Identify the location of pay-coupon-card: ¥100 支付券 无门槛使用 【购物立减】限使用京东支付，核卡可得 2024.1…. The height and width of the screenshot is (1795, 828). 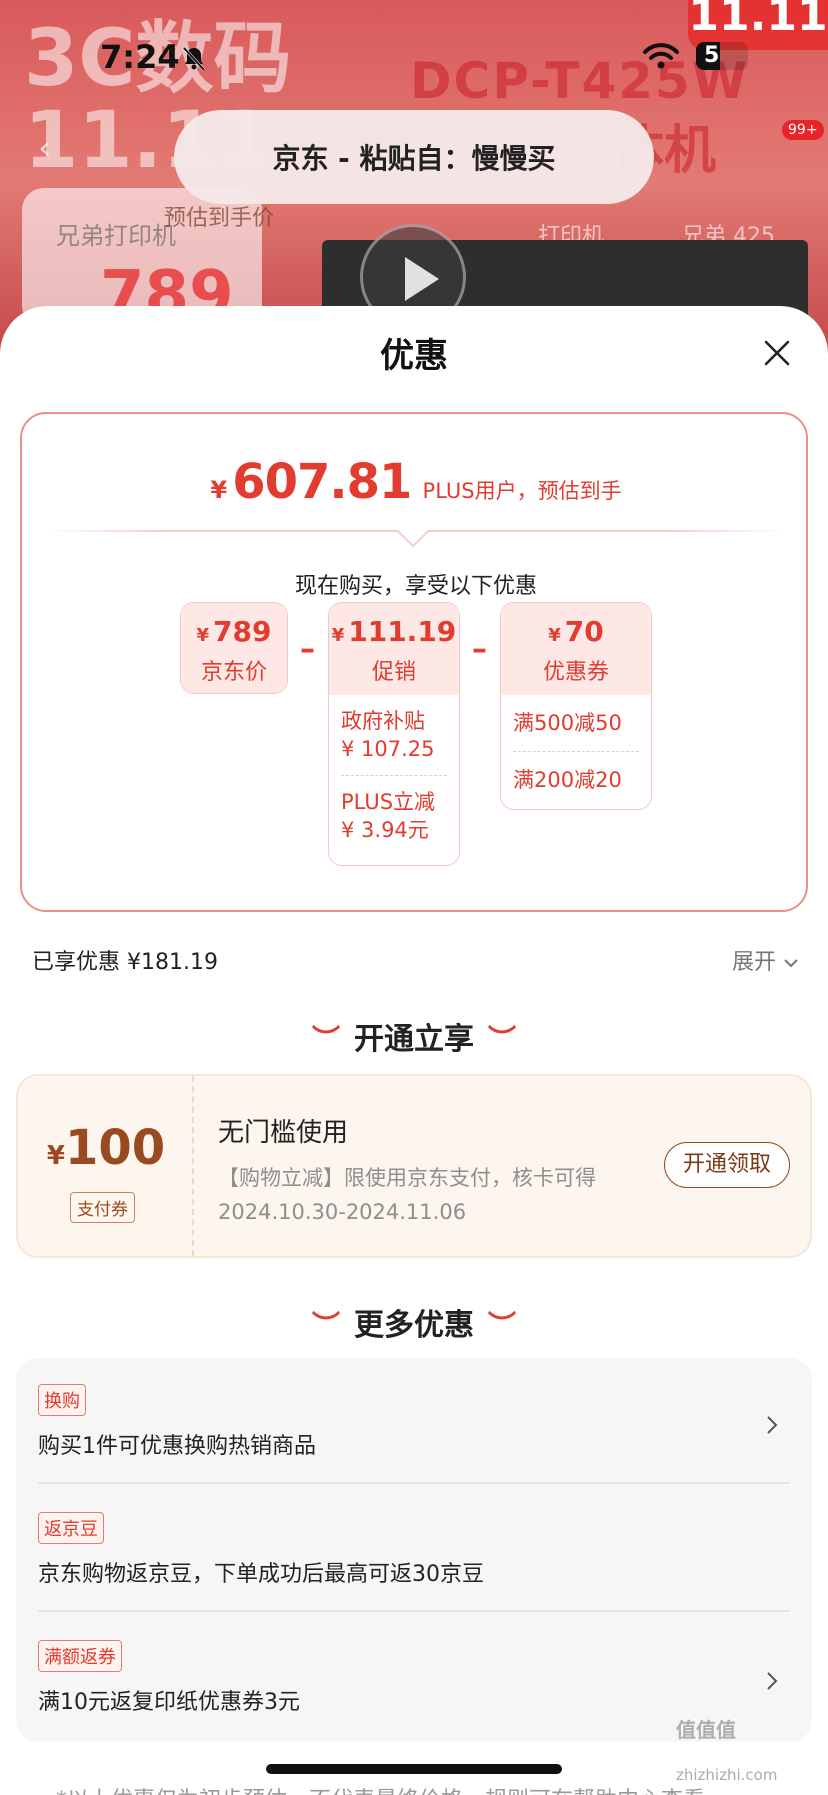
(414, 1166).